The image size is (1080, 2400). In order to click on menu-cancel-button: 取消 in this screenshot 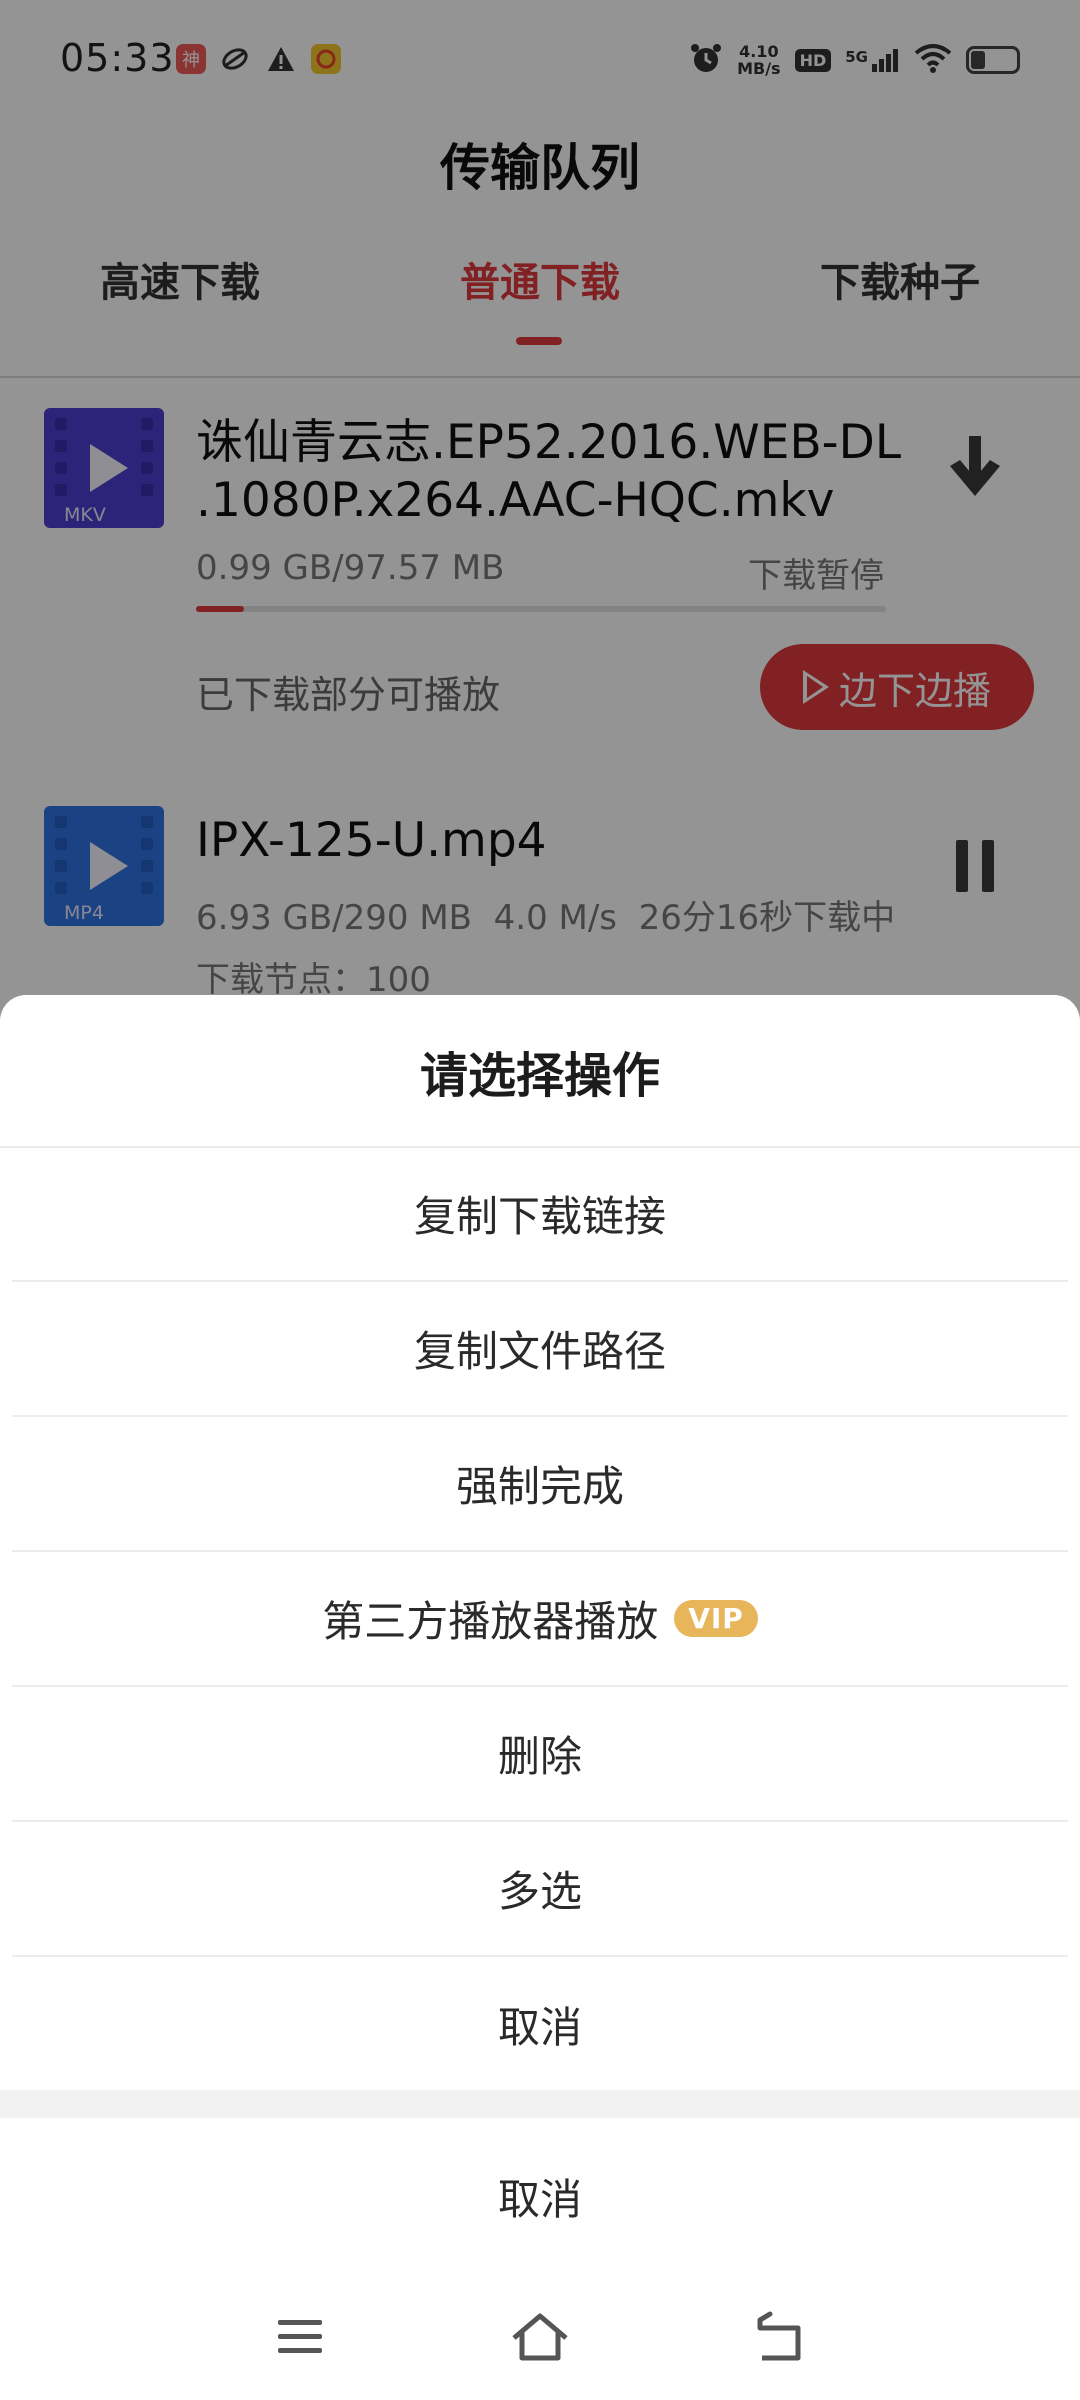, I will do `click(540, 2024)`.